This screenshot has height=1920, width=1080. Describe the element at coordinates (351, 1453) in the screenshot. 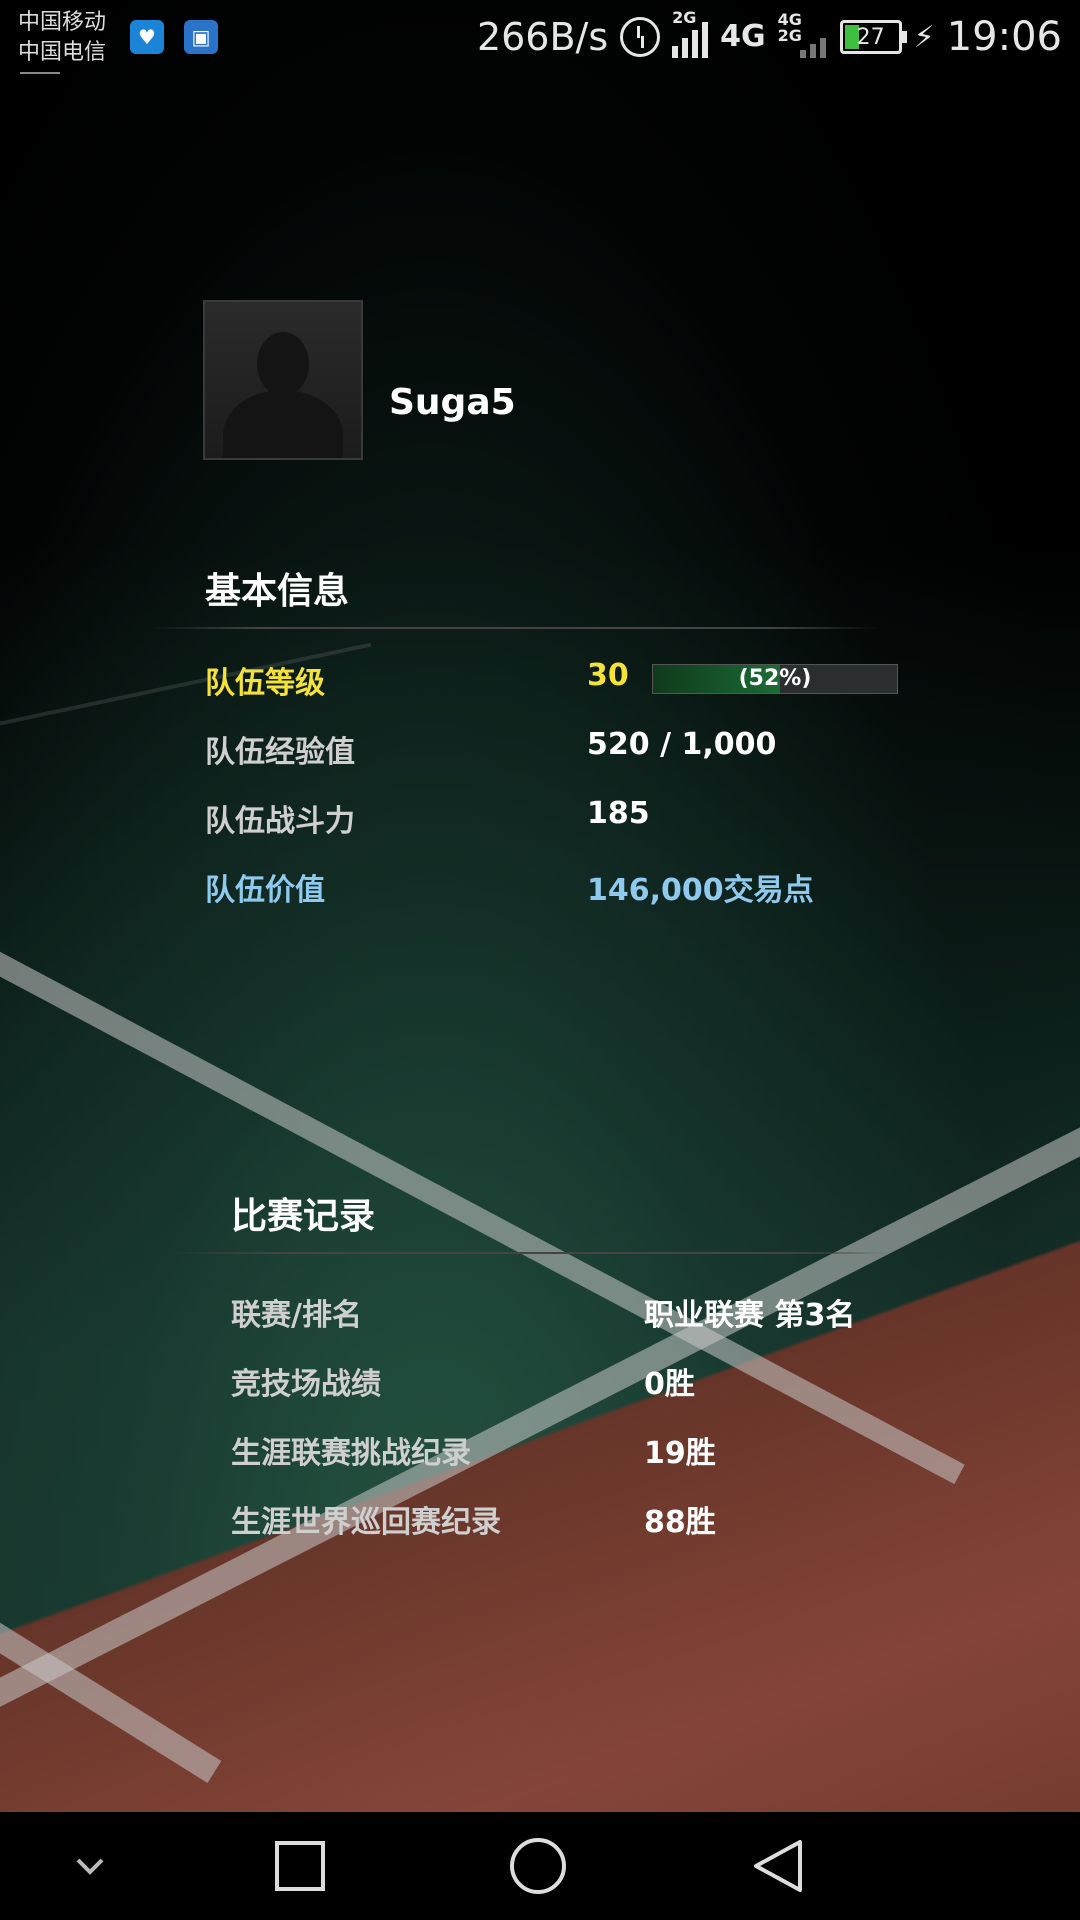

I see `career-league-label: 生涯联赛挑战纪录` at that location.